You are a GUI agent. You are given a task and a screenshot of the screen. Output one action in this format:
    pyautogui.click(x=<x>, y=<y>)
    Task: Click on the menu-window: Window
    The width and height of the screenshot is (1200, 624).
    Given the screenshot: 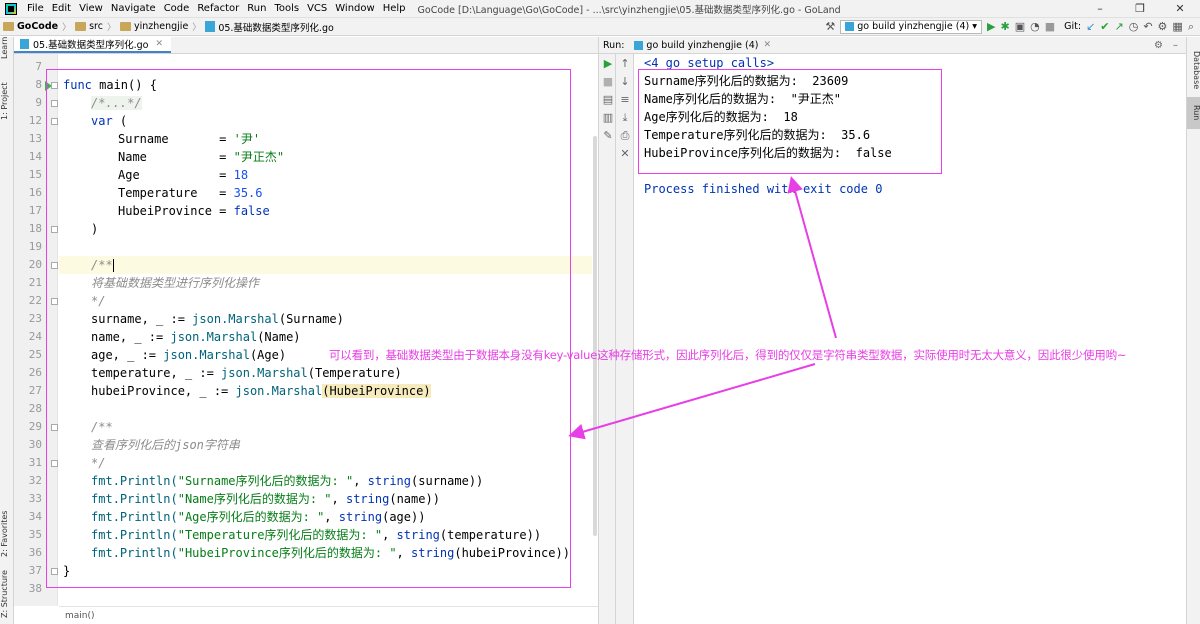 What is the action you would take?
    pyautogui.click(x=354, y=9)
    